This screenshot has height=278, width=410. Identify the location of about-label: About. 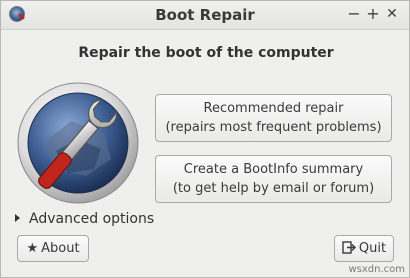
(60, 248).